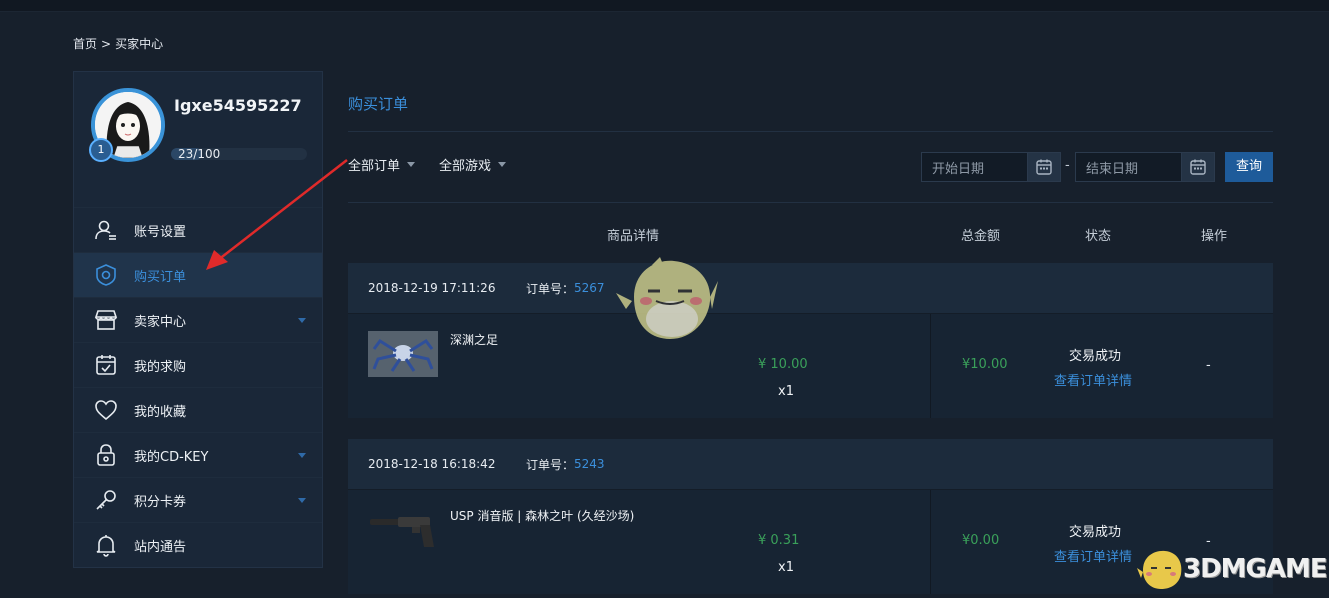 This screenshot has width=1329, height=598. Describe the element at coordinates (667, 298) in the screenshot. I see `mascot-watermark-icon` at that location.